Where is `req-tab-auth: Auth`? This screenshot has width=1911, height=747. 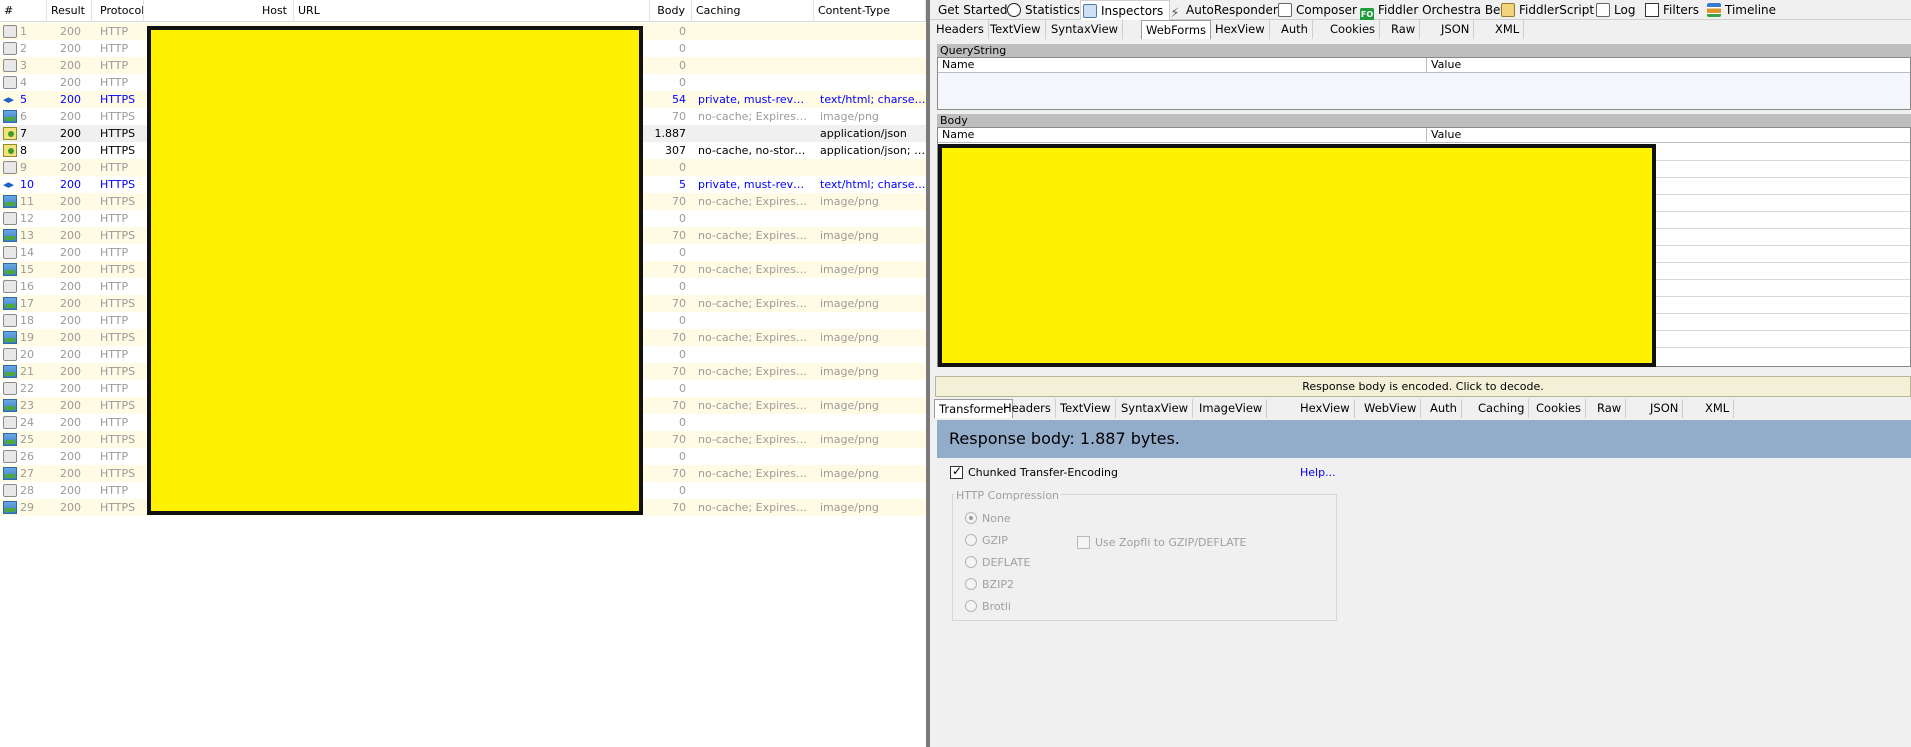 req-tab-auth: Auth is located at coordinates (1295, 29).